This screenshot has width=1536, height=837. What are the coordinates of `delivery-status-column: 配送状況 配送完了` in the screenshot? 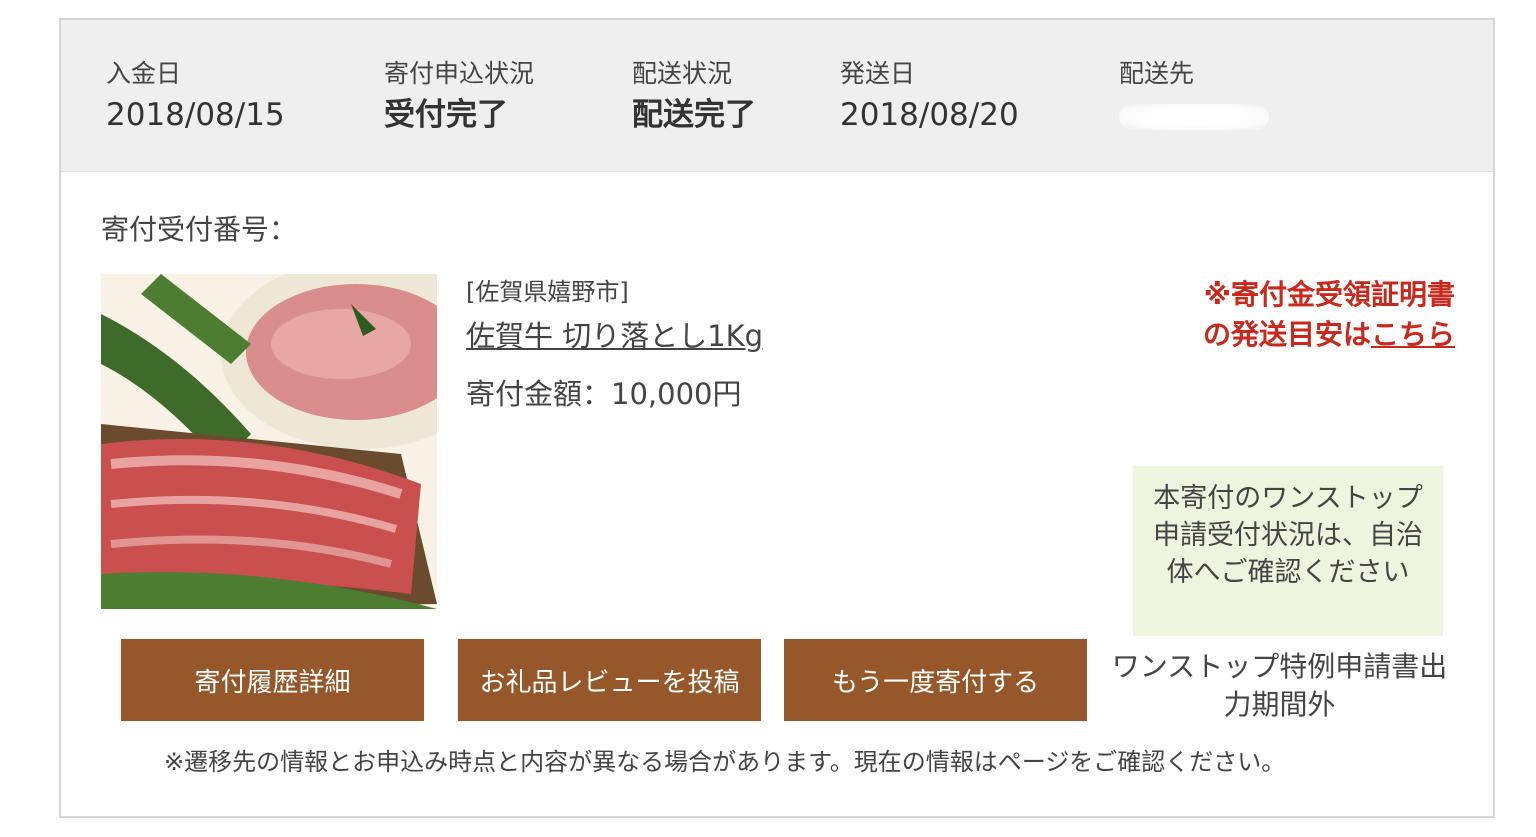 It's located at (694, 97).